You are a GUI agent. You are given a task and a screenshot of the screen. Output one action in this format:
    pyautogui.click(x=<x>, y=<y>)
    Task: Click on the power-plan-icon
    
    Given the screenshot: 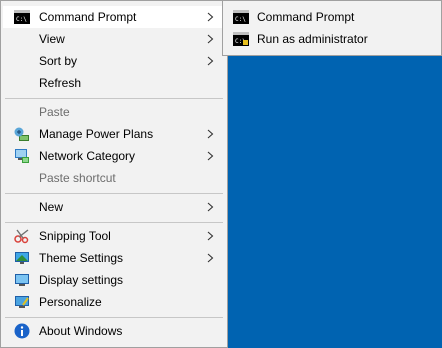 What is the action you would take?
    pyautogui.click(x=22, y=134)
    